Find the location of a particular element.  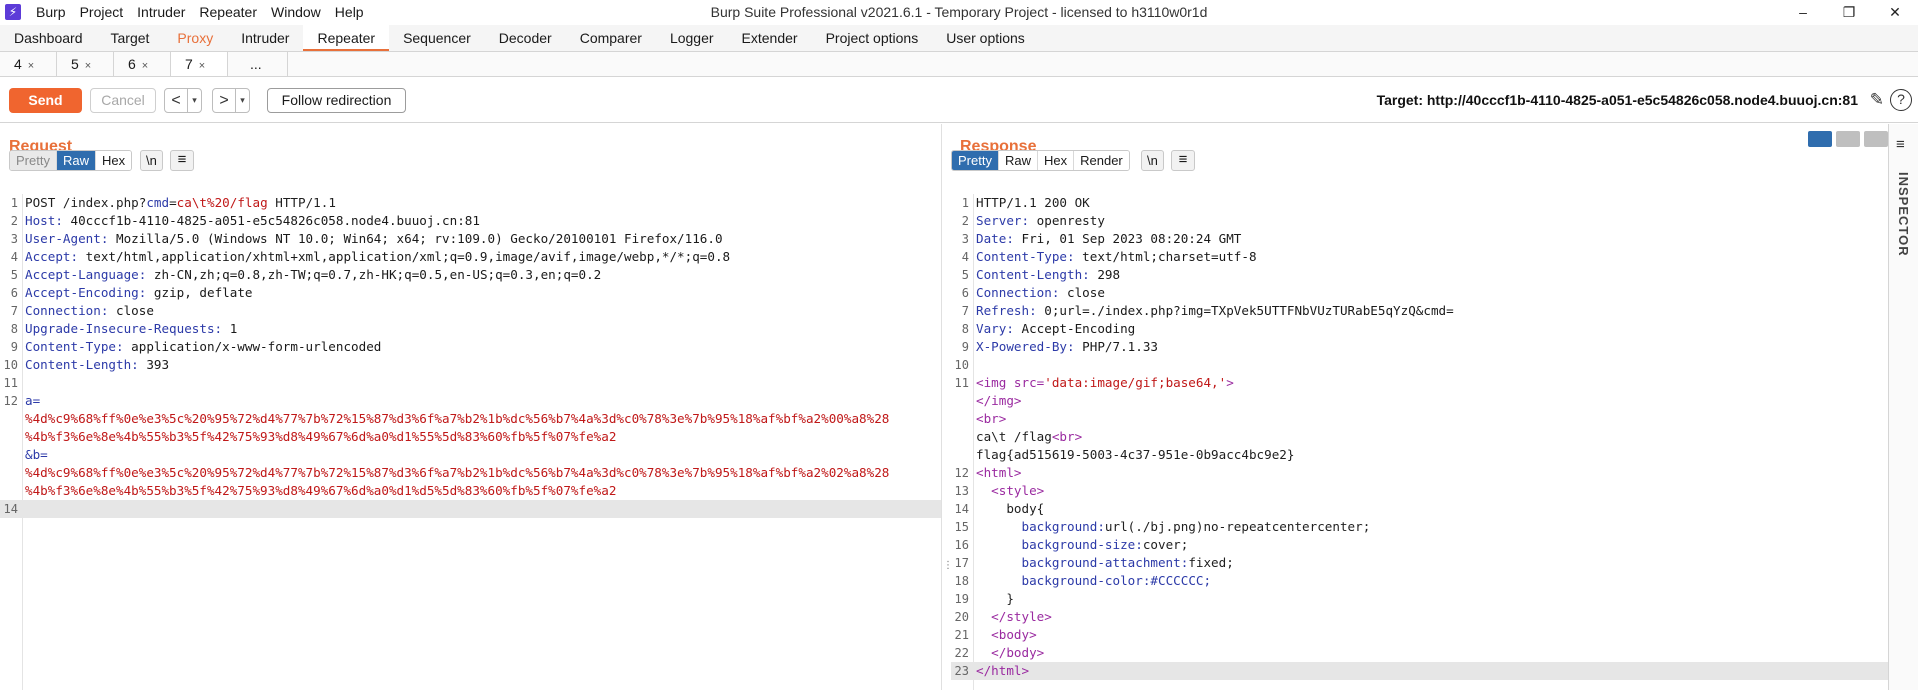

code-line: 4 Content-Type: text/html;charset=utf-8 is located at coordinates (1419, 257).